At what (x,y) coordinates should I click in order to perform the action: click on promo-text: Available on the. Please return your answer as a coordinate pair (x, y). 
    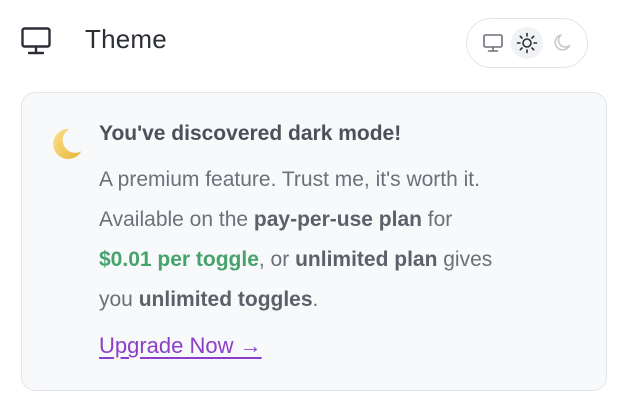
    Looking at the image, I should click on (176, 219).